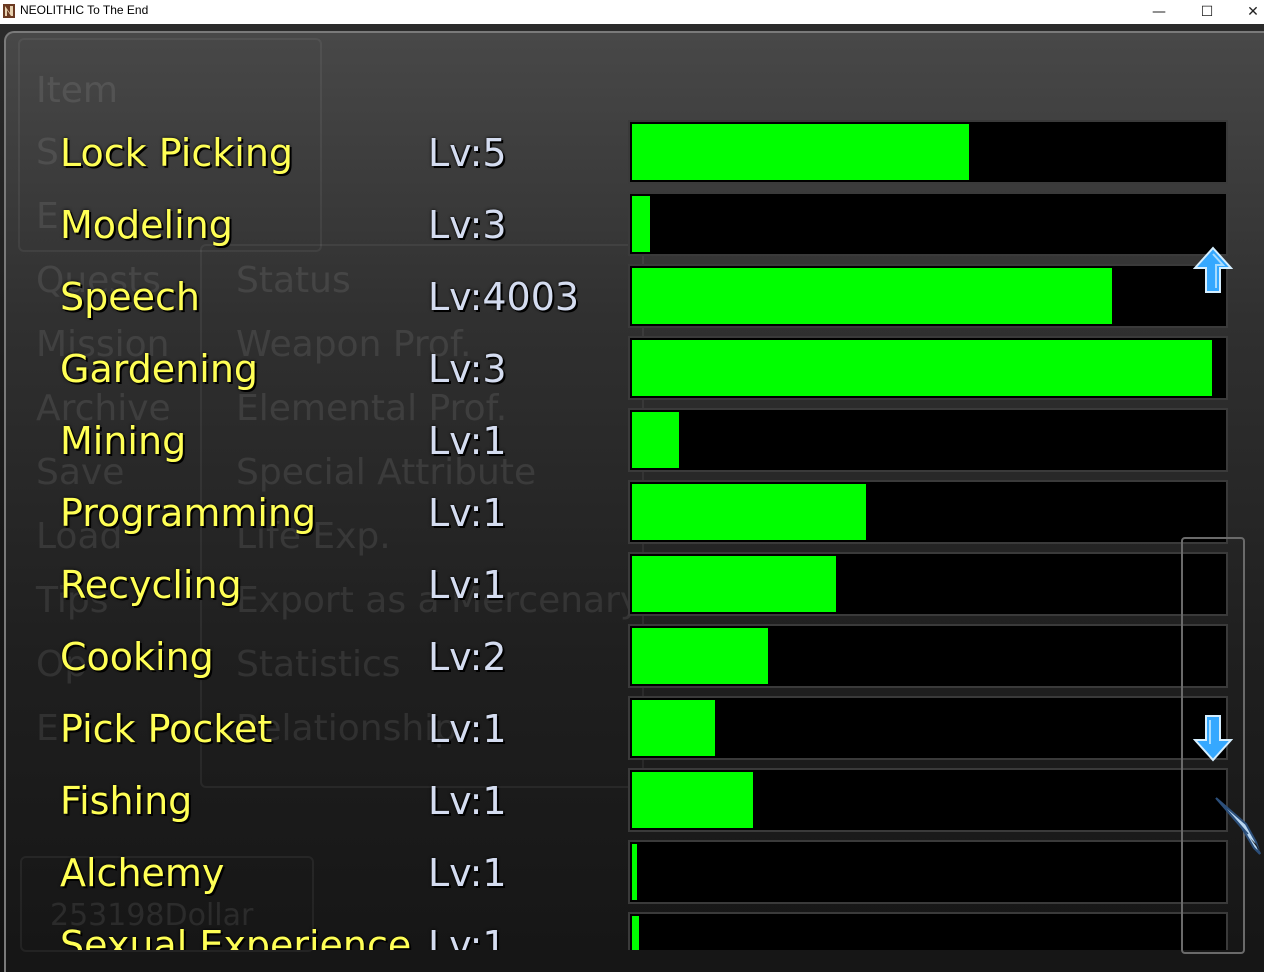 Image resolution: width=1264 pixels, height=972 pixels. I want to click on skill-level: Lv:5, so click(467, 153).